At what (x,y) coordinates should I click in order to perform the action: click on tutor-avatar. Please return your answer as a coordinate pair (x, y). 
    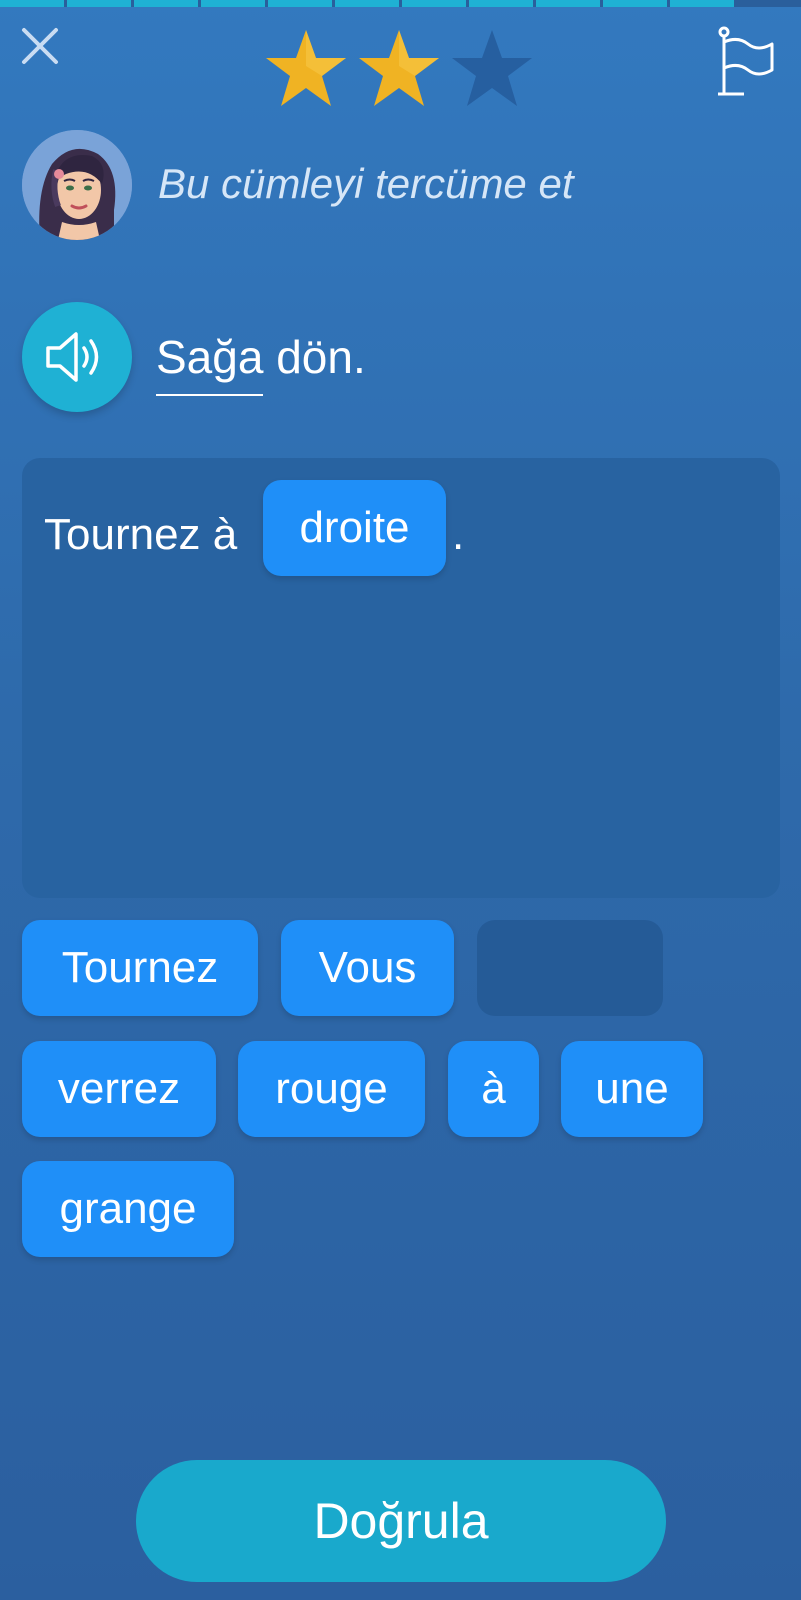
    Looking at the image, I should click on (77, 185).